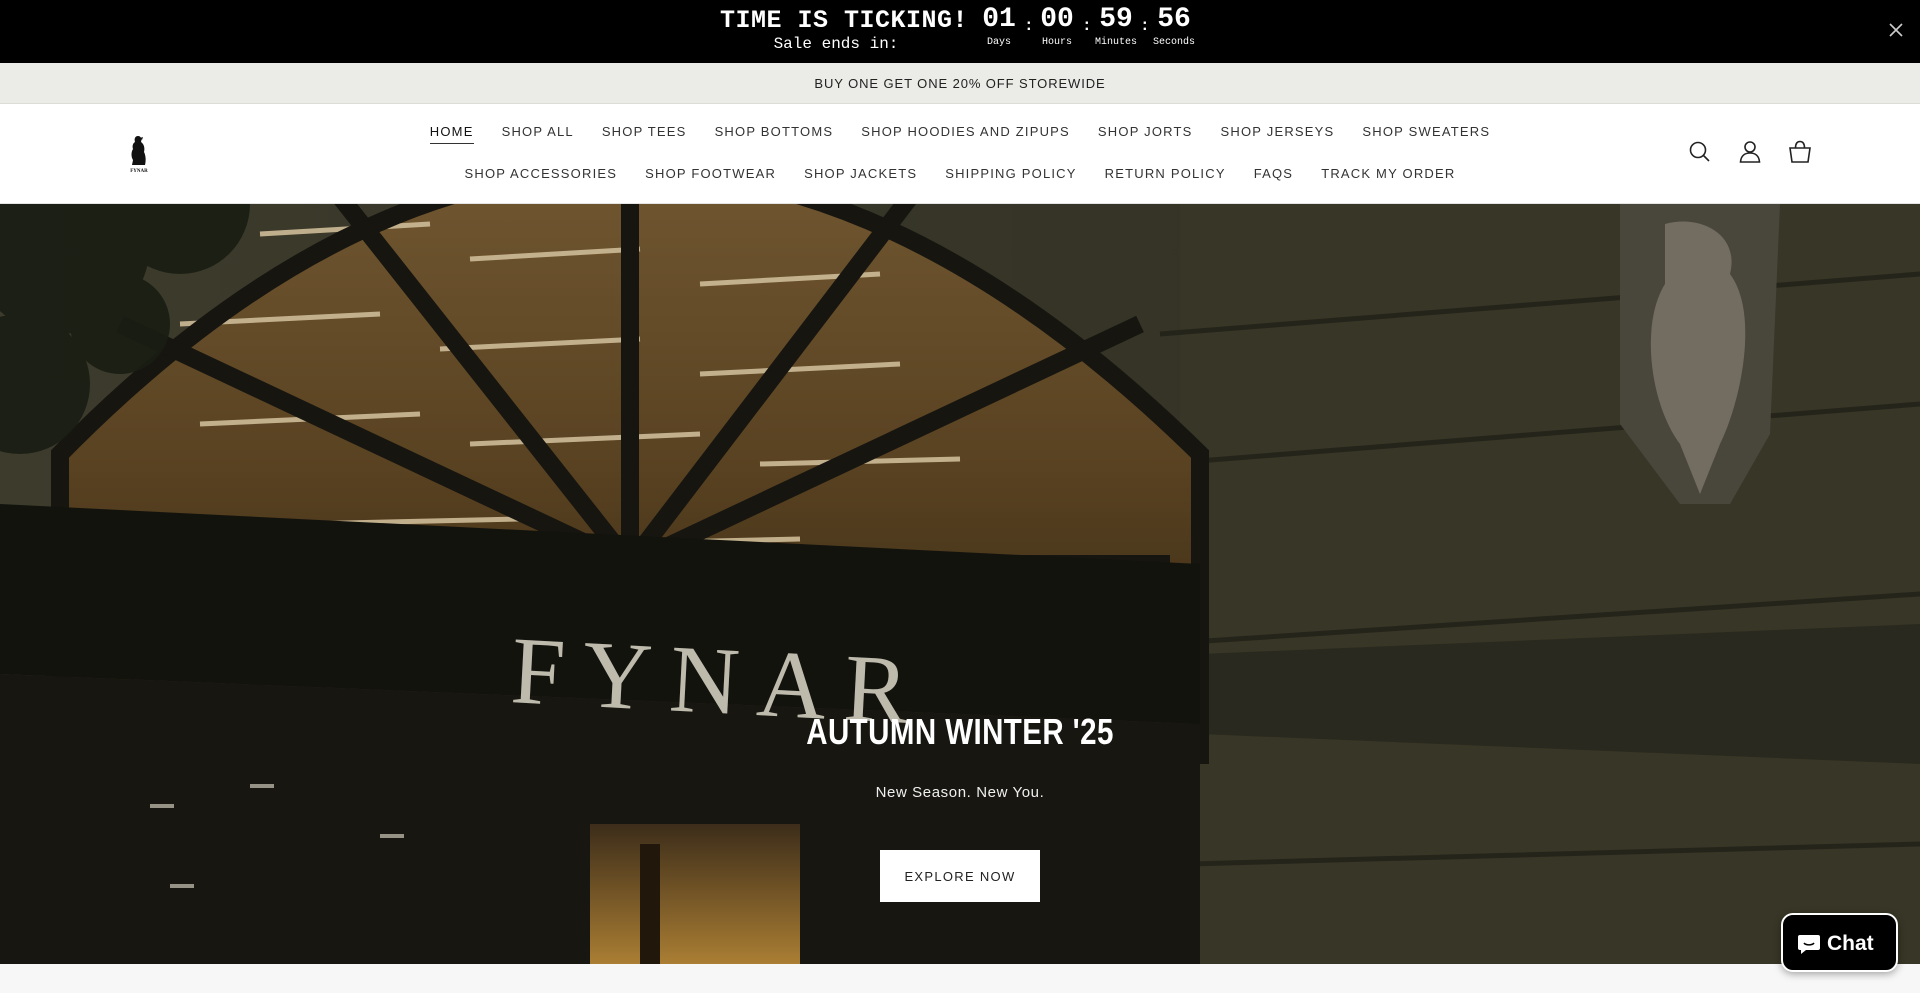 Image resolution: width=1920 pixels, height=993 pixels. Describe the element at coordinates (1809, 944) in the screenshot. I see `chat-bubble-icon` at that location.